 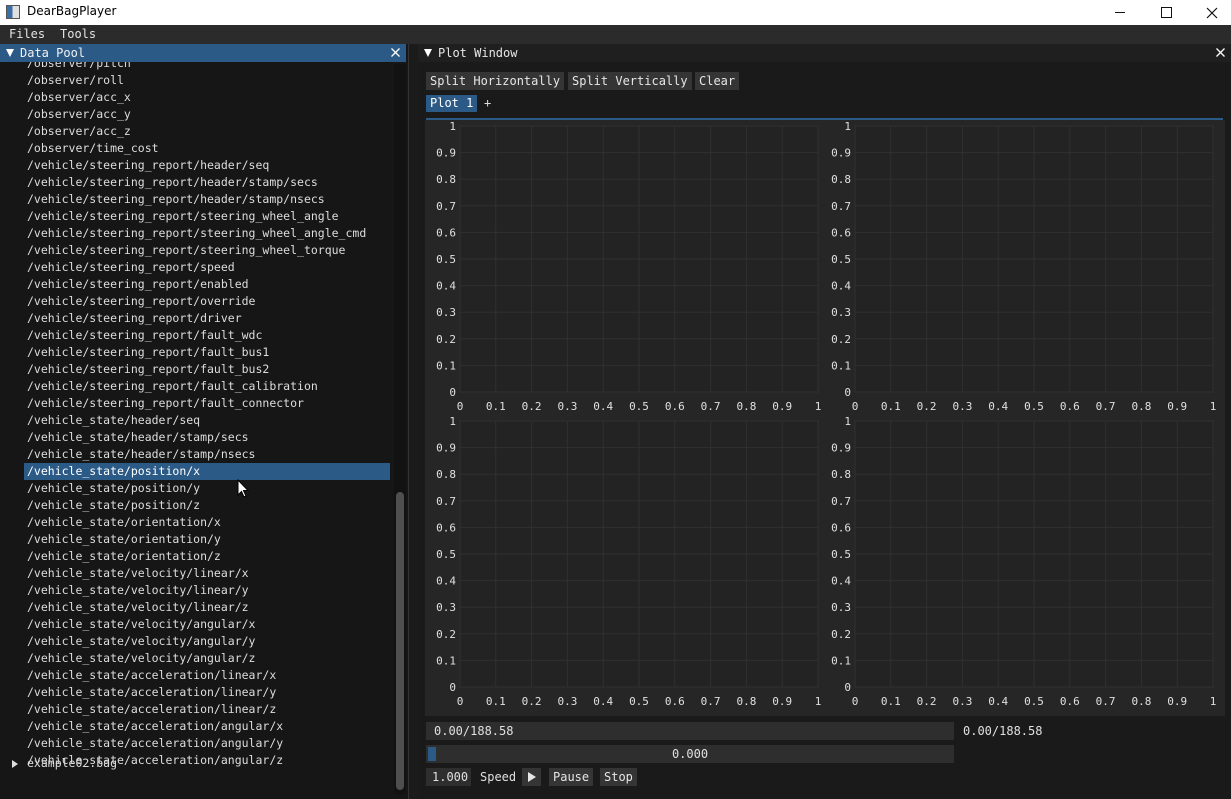 I want to click on y-tick-label: 0.9, so click(x=841, y=448).